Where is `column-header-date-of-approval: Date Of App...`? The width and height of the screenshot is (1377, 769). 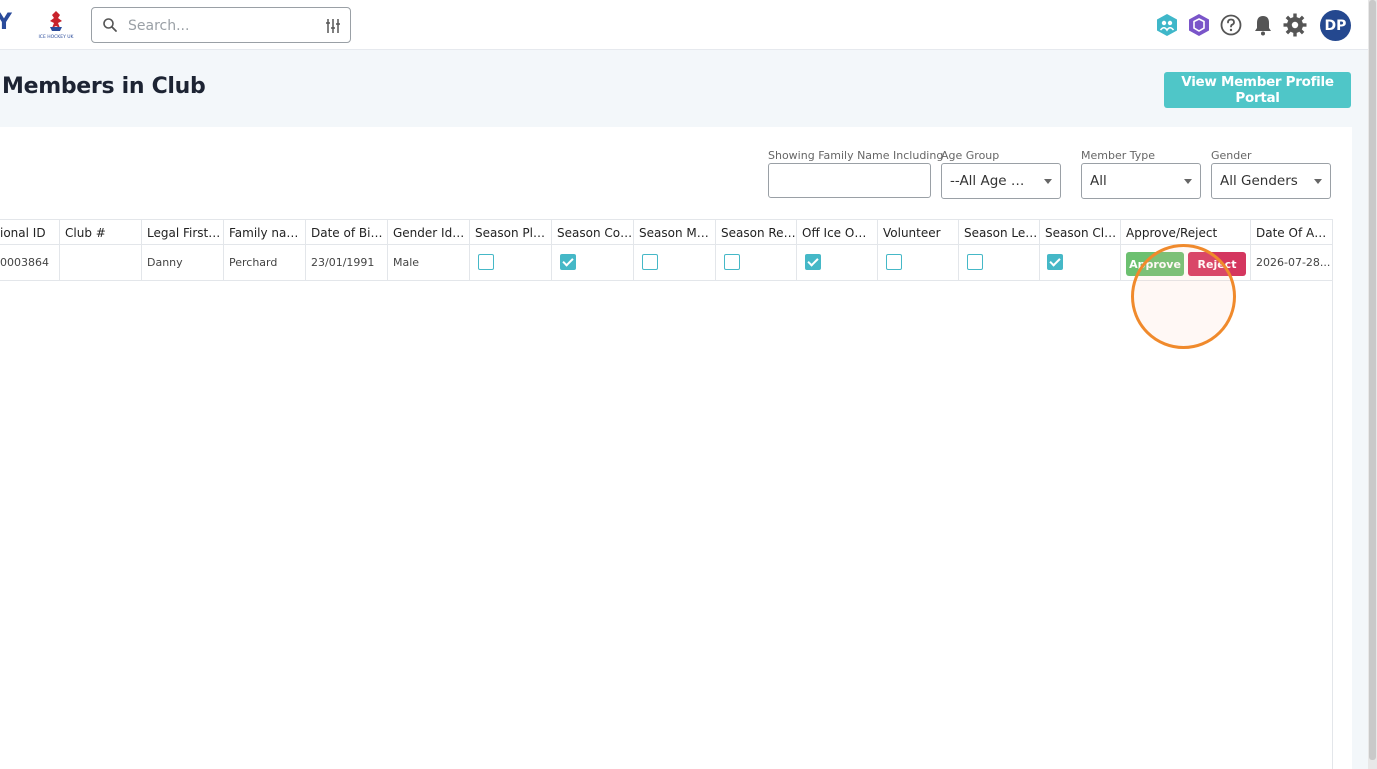
column-header-date-of-approval: Date Of App... is located at coordinates (1292, 232).